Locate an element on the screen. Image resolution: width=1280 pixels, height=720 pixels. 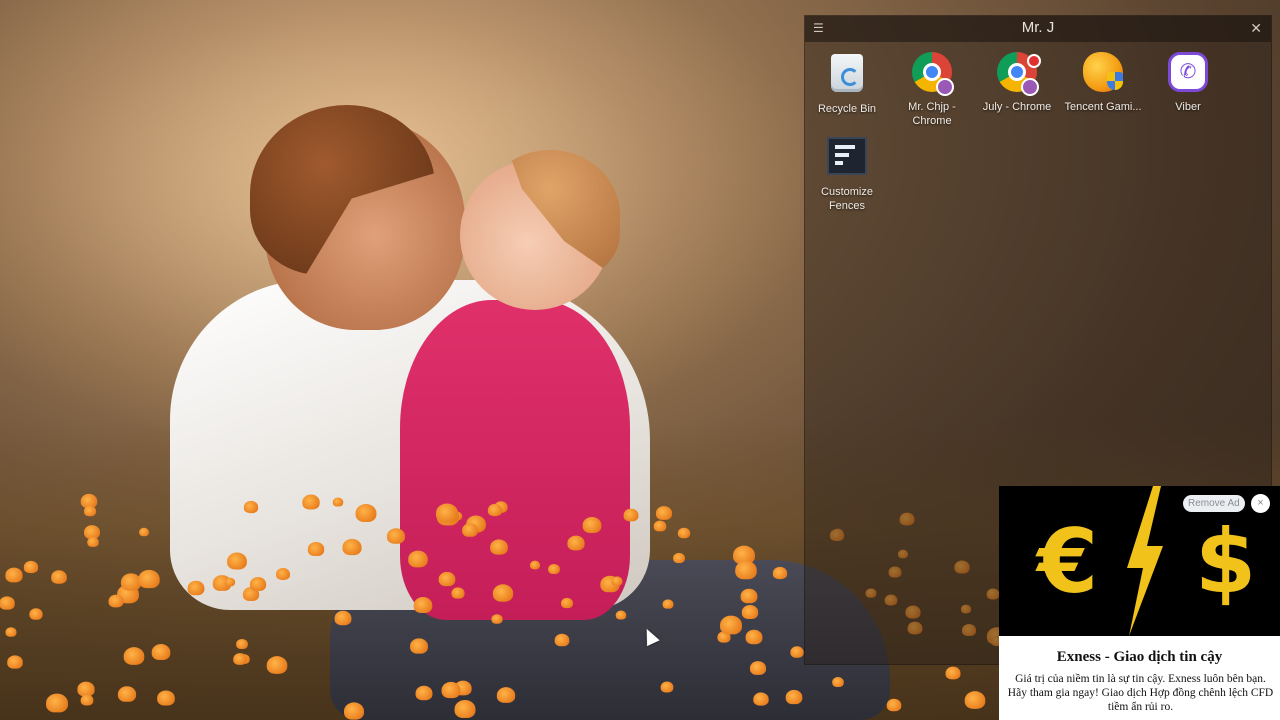
desktop-icon-viber: ✆ Viber is located at coordinates (1188, 80).